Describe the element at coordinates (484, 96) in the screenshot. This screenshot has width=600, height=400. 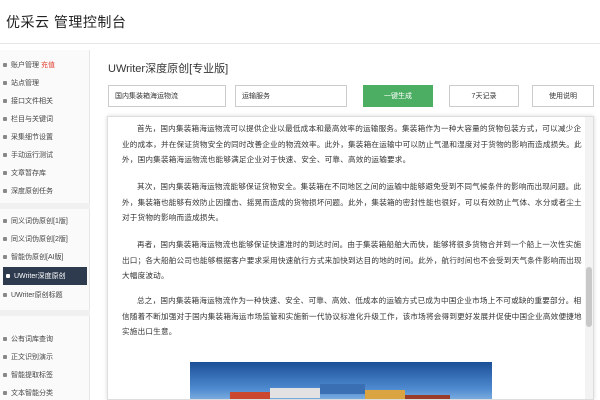
I see `history-button: 7天记录` at that location.